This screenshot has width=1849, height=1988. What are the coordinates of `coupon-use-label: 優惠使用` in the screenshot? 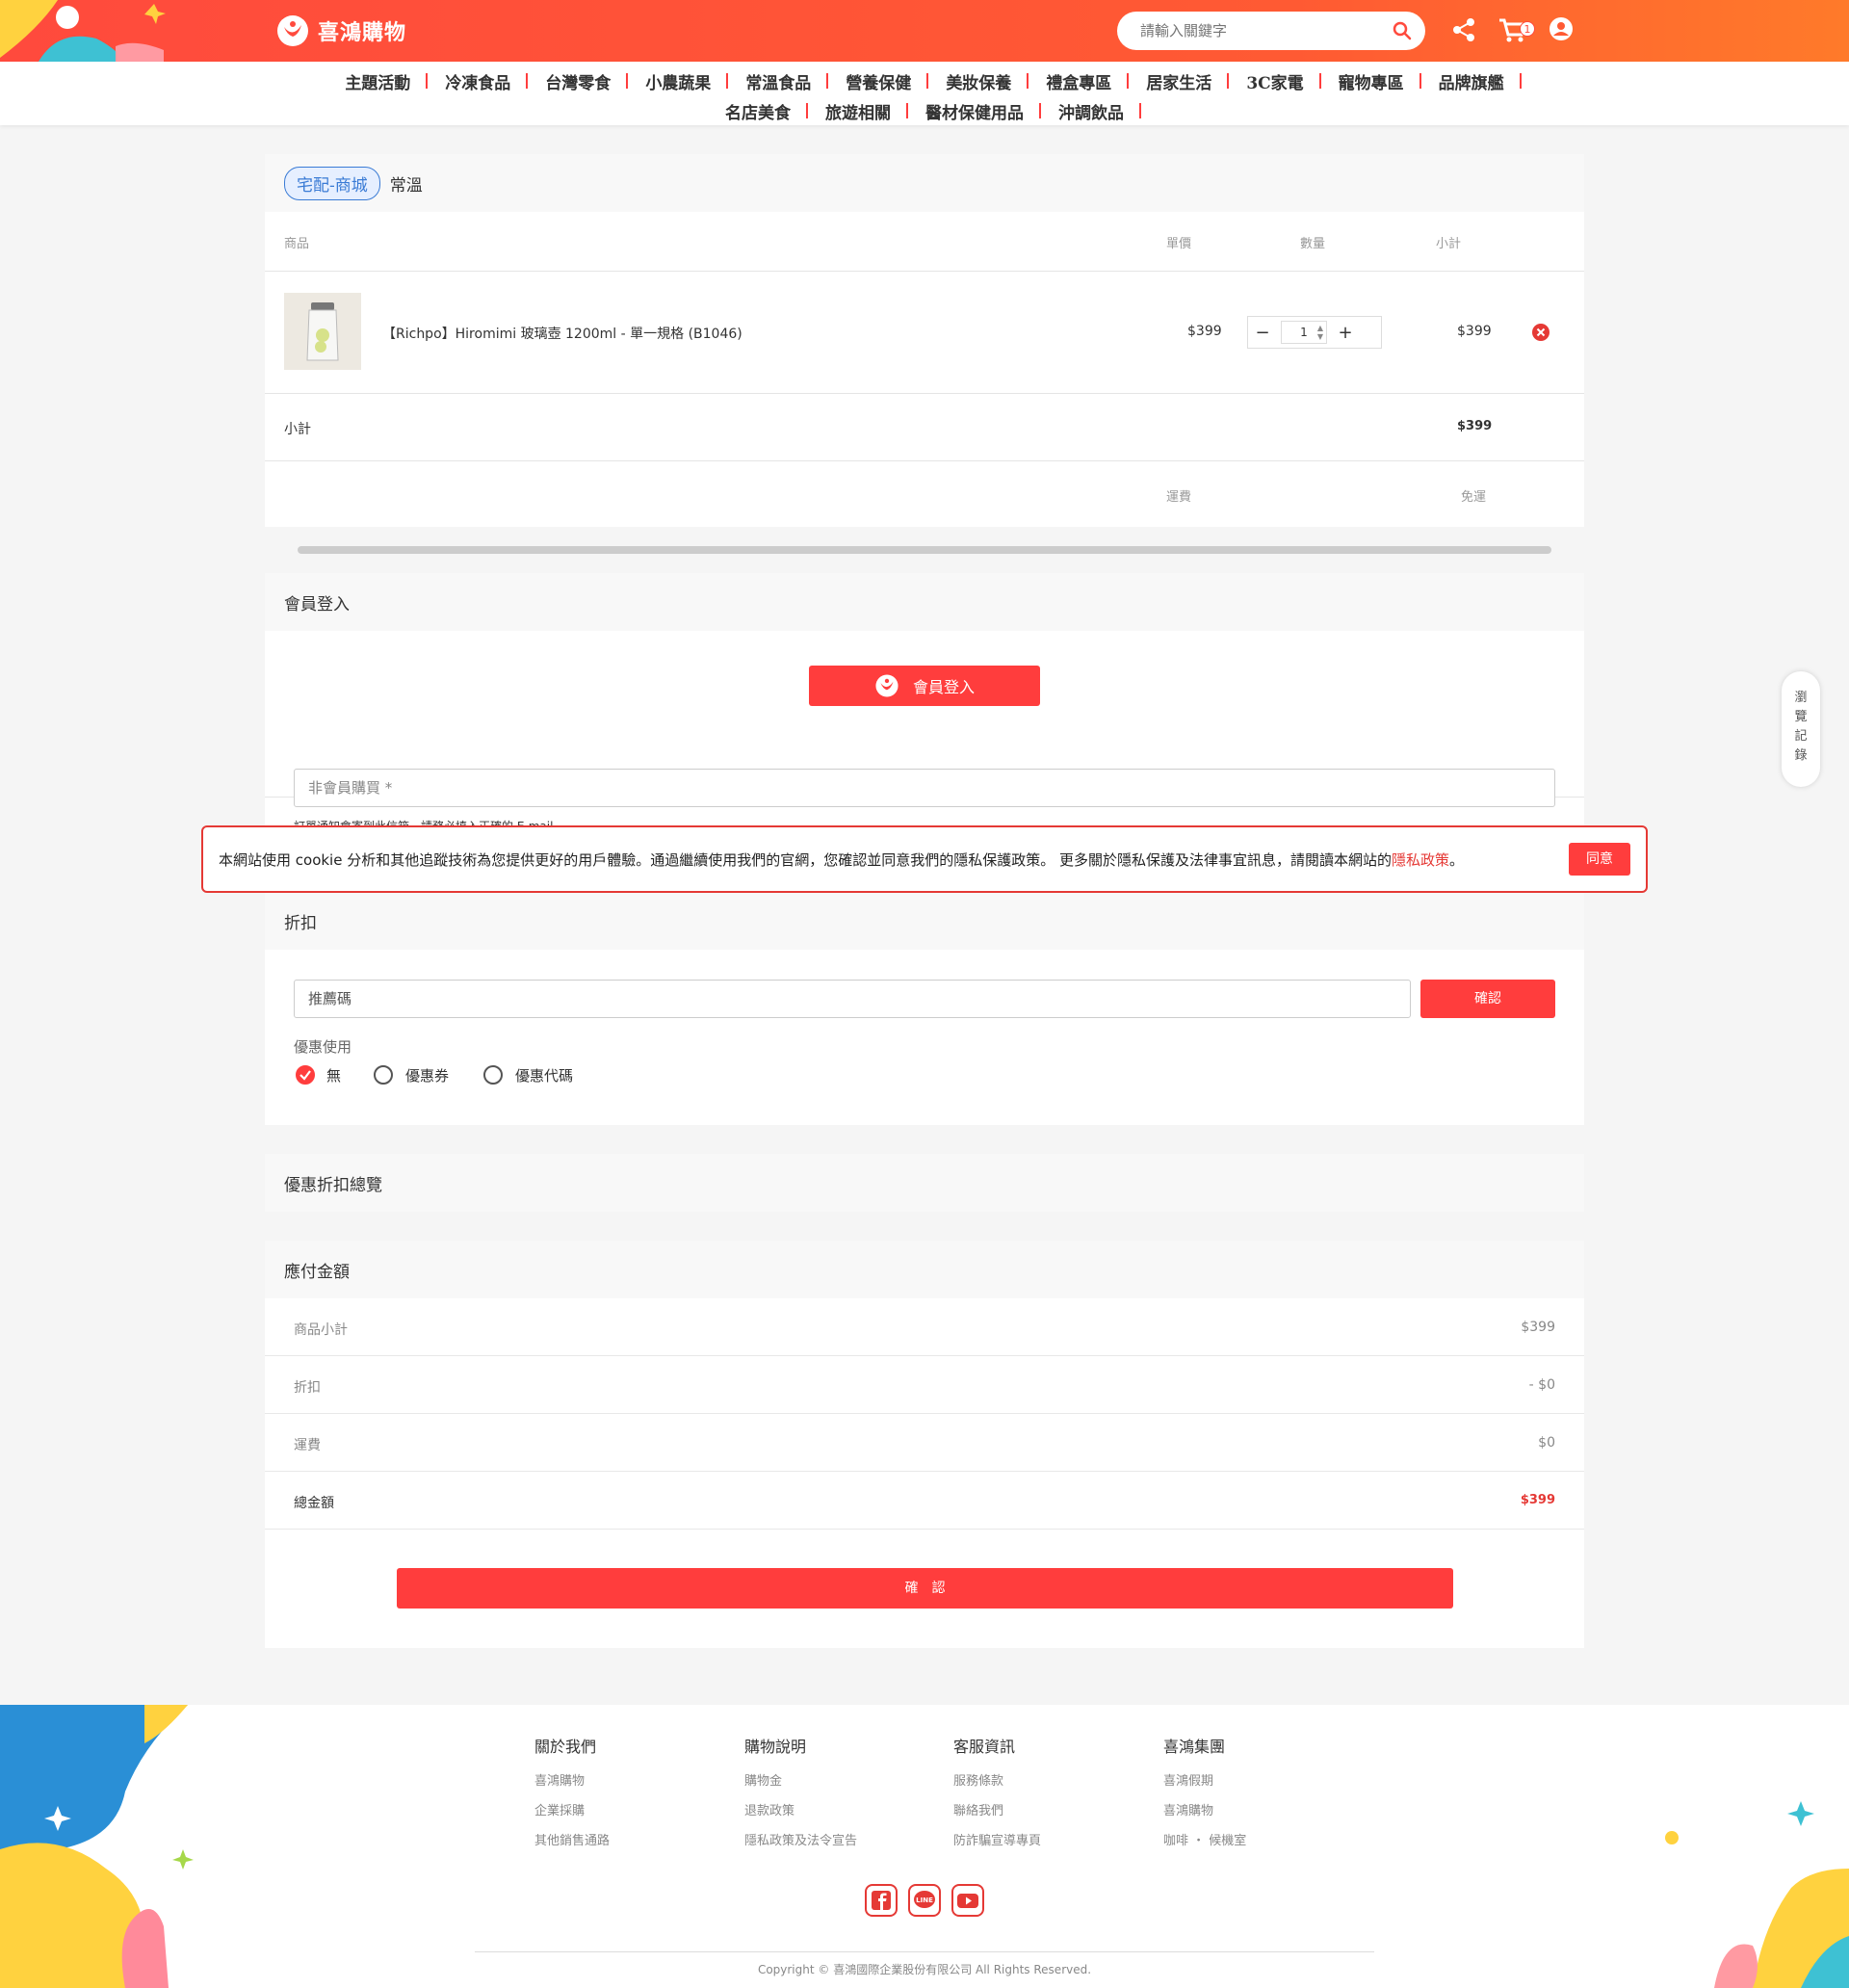 It's located at (323, 1047).